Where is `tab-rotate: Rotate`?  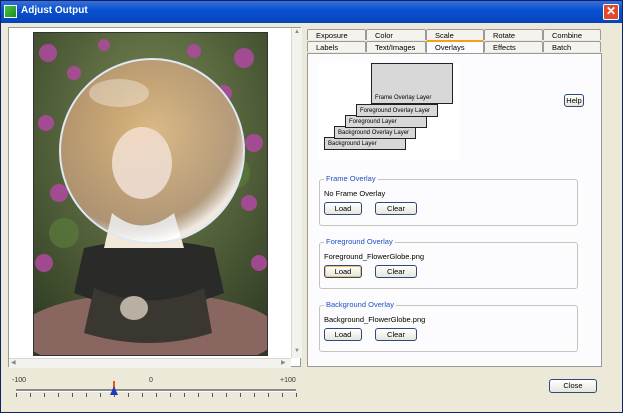
tab-rotate: Rotate is located at coordinates (513, 34).